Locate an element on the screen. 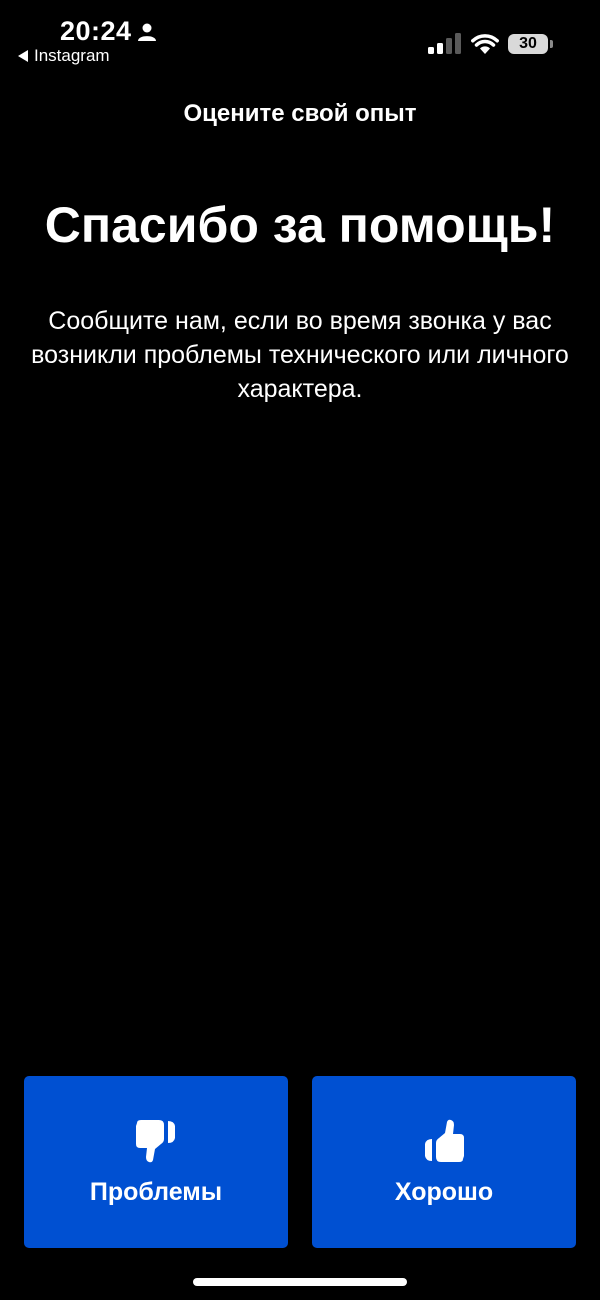 This screenshot has width=600, height=1300. problems-button: Проблемы is located at coordinates (156, 1162).